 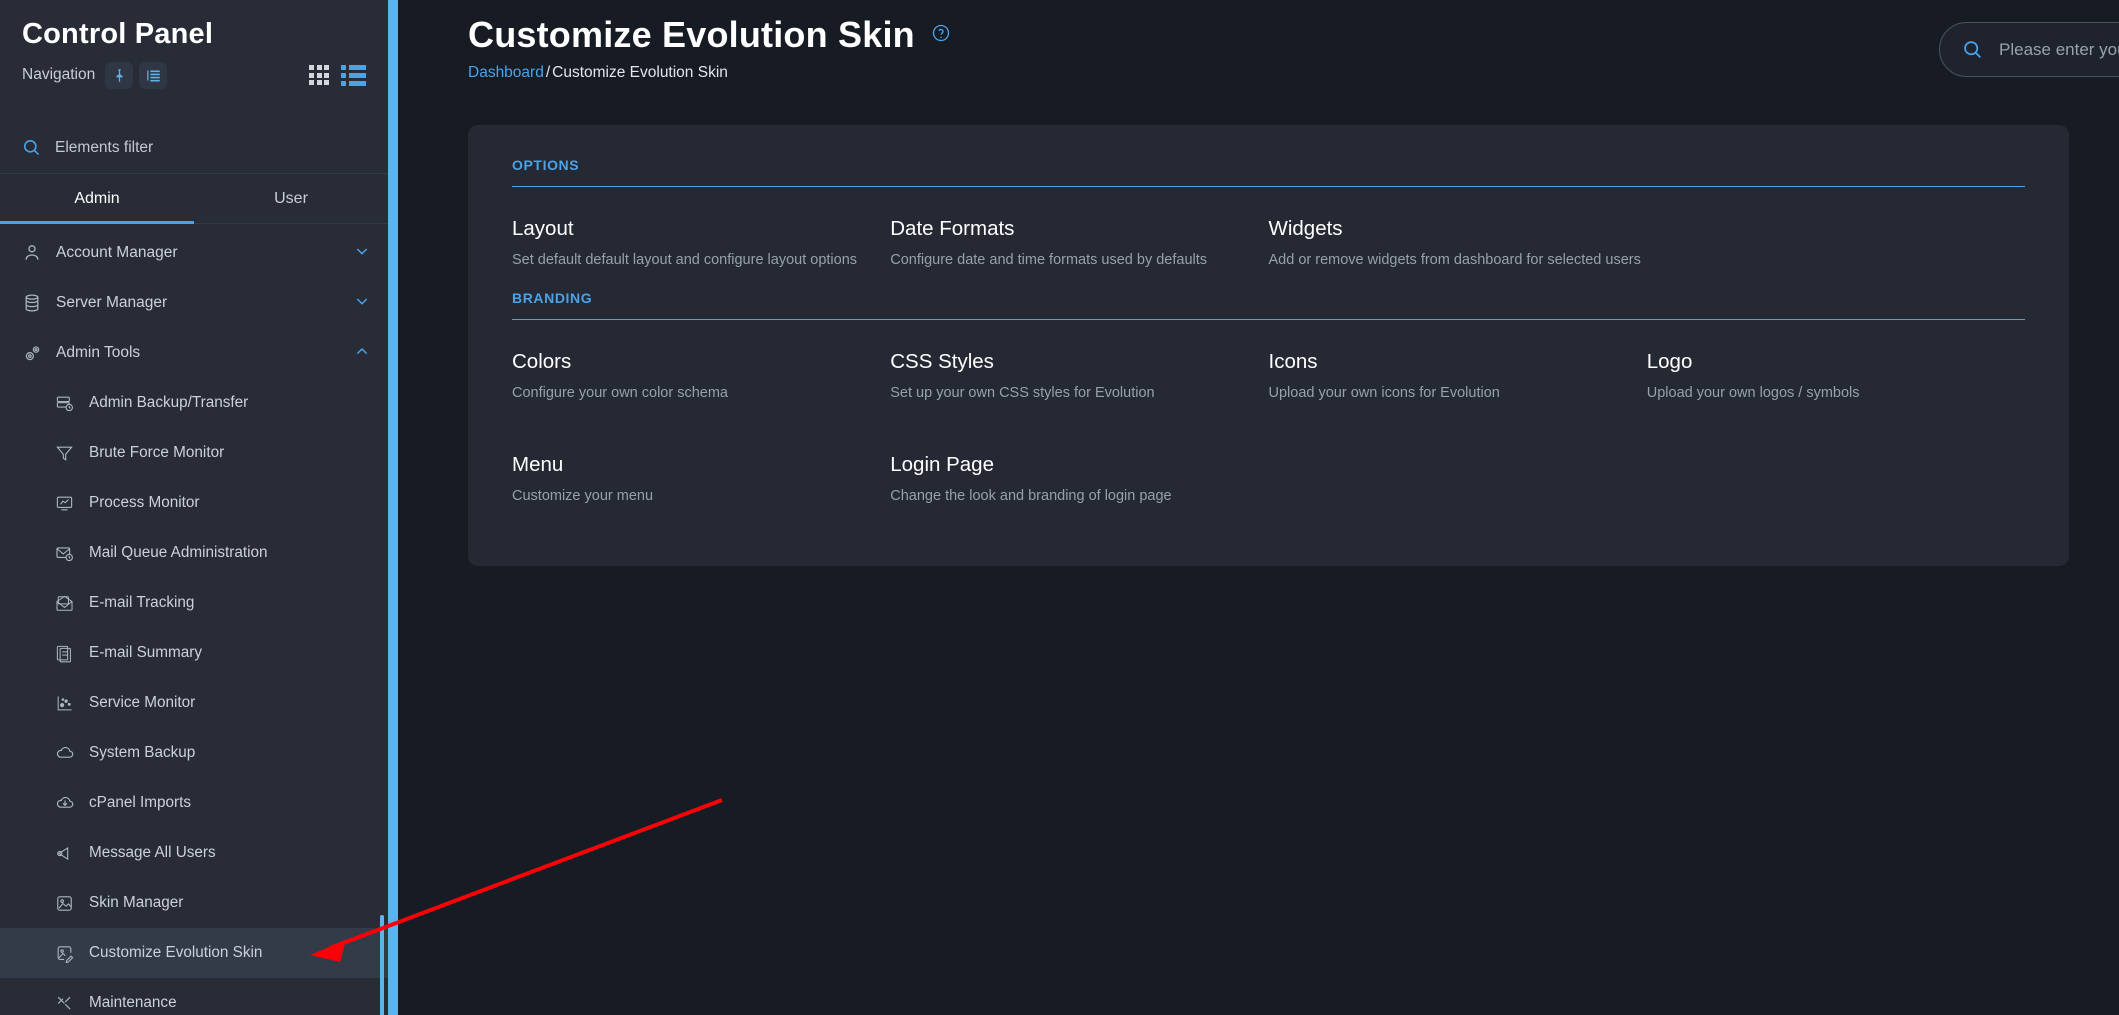 What do you see at coordinates (1268, 305) in the screenshot?
I see `section-heading-branding: BRANDING` at bounding box center [1268, 305].